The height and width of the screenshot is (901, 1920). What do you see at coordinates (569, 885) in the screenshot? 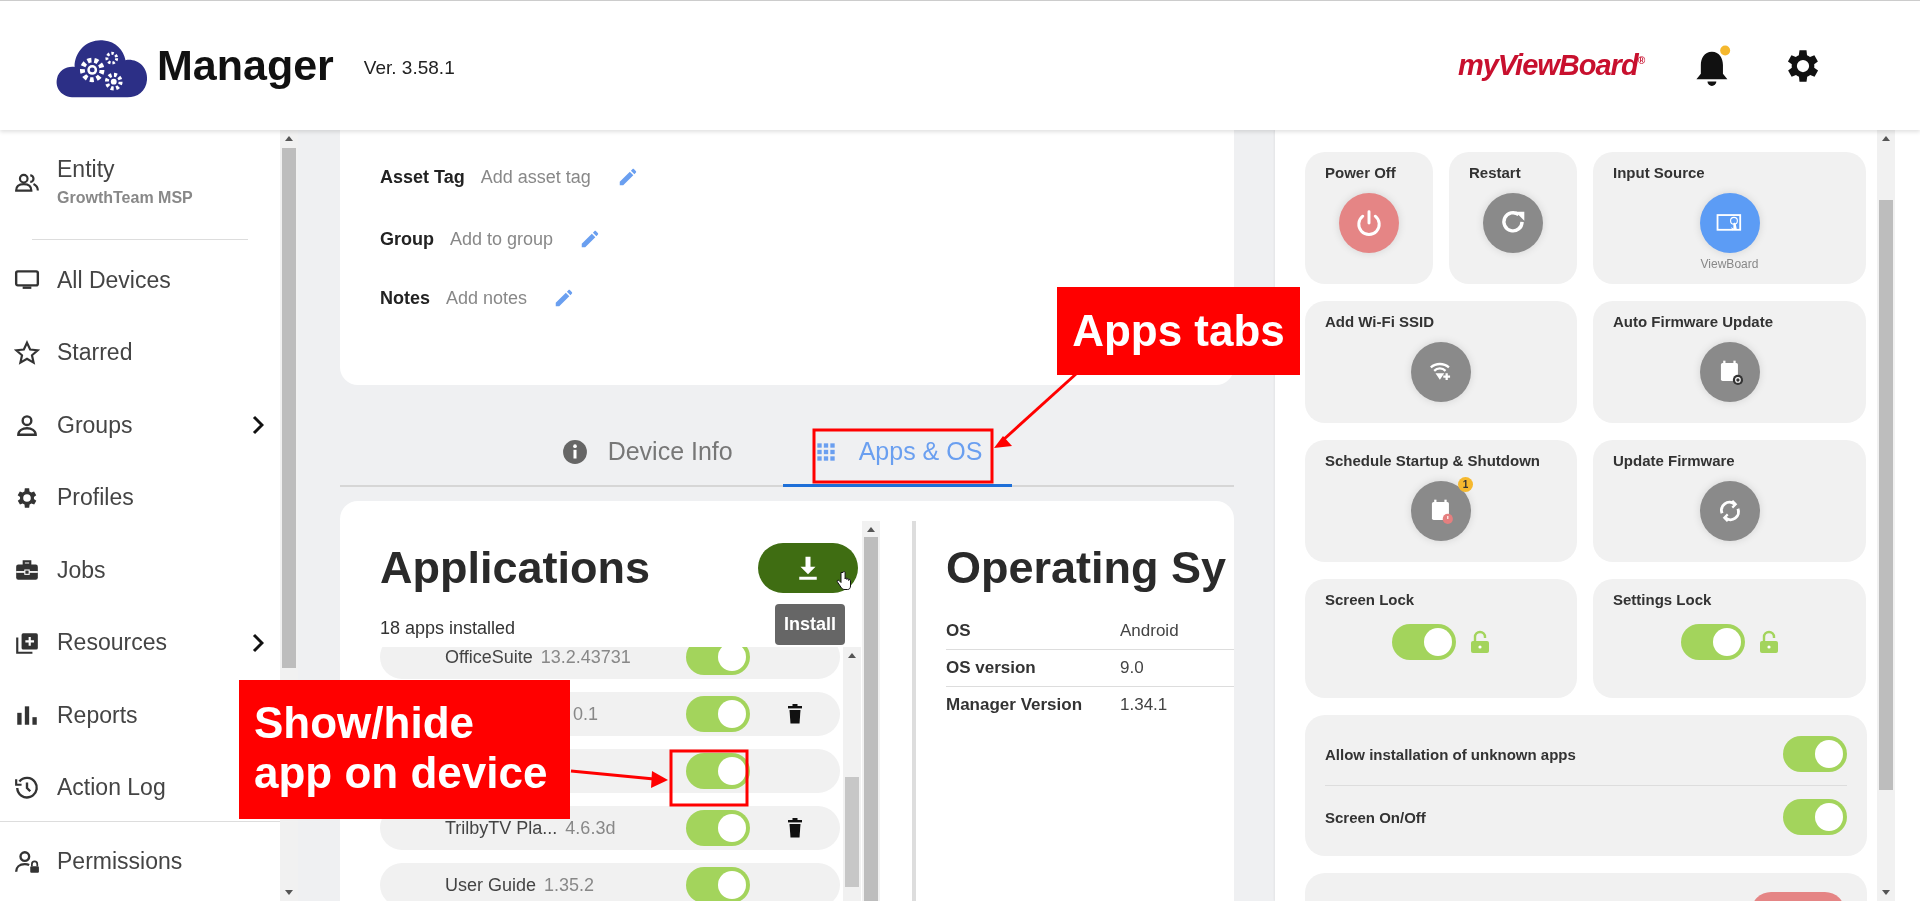
I see `app-version: 1.35.2` at bounding box center [569, 885].